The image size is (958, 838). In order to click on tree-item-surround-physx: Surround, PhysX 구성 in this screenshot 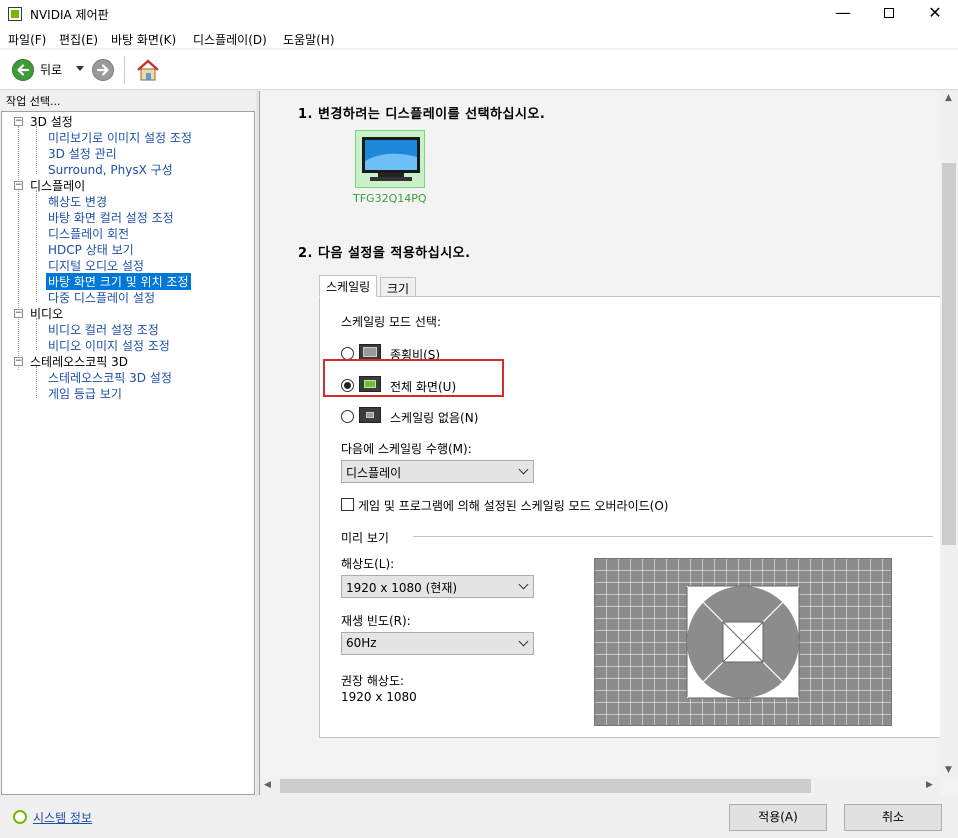, I will do `click(110, 169)`.